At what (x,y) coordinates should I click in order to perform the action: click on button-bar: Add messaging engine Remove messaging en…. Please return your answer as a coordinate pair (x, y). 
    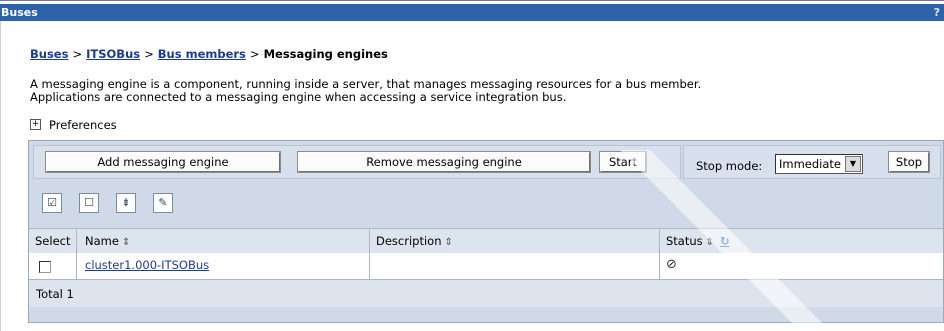
    Looking at the image, I should click on (486, 162).